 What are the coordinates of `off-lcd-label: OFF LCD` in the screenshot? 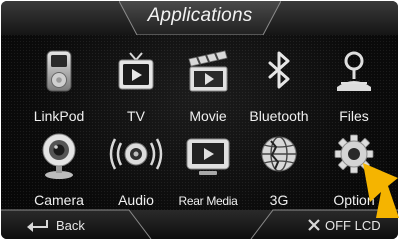 It's located at (353, 225).